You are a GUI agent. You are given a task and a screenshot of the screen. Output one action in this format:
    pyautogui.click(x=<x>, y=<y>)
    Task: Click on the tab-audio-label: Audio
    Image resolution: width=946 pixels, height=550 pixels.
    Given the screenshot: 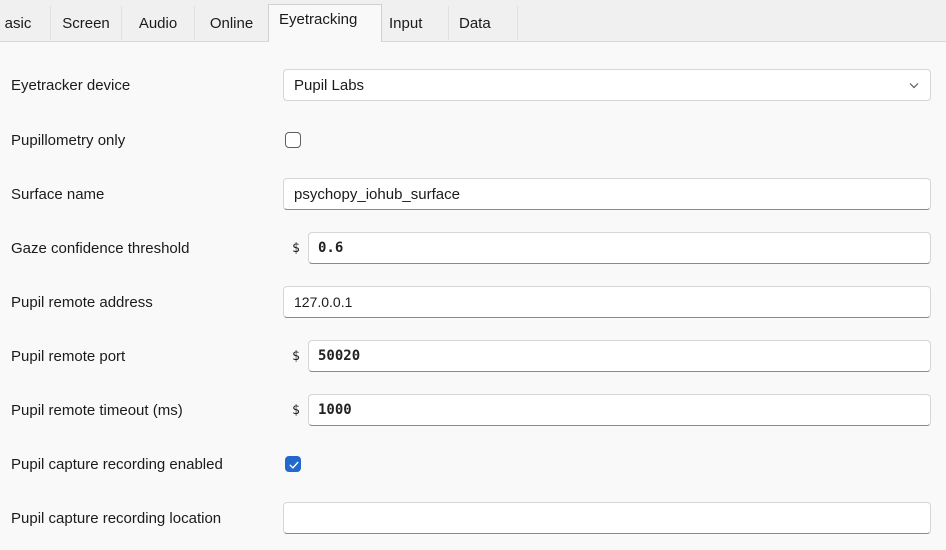 What is the action you would take?
    pyautogui.click(x=158, y=23)
    